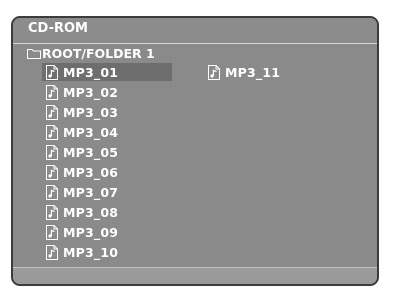 This screenshot has width=396, height=298. I want to click on folder-icon, so click(34, 53).